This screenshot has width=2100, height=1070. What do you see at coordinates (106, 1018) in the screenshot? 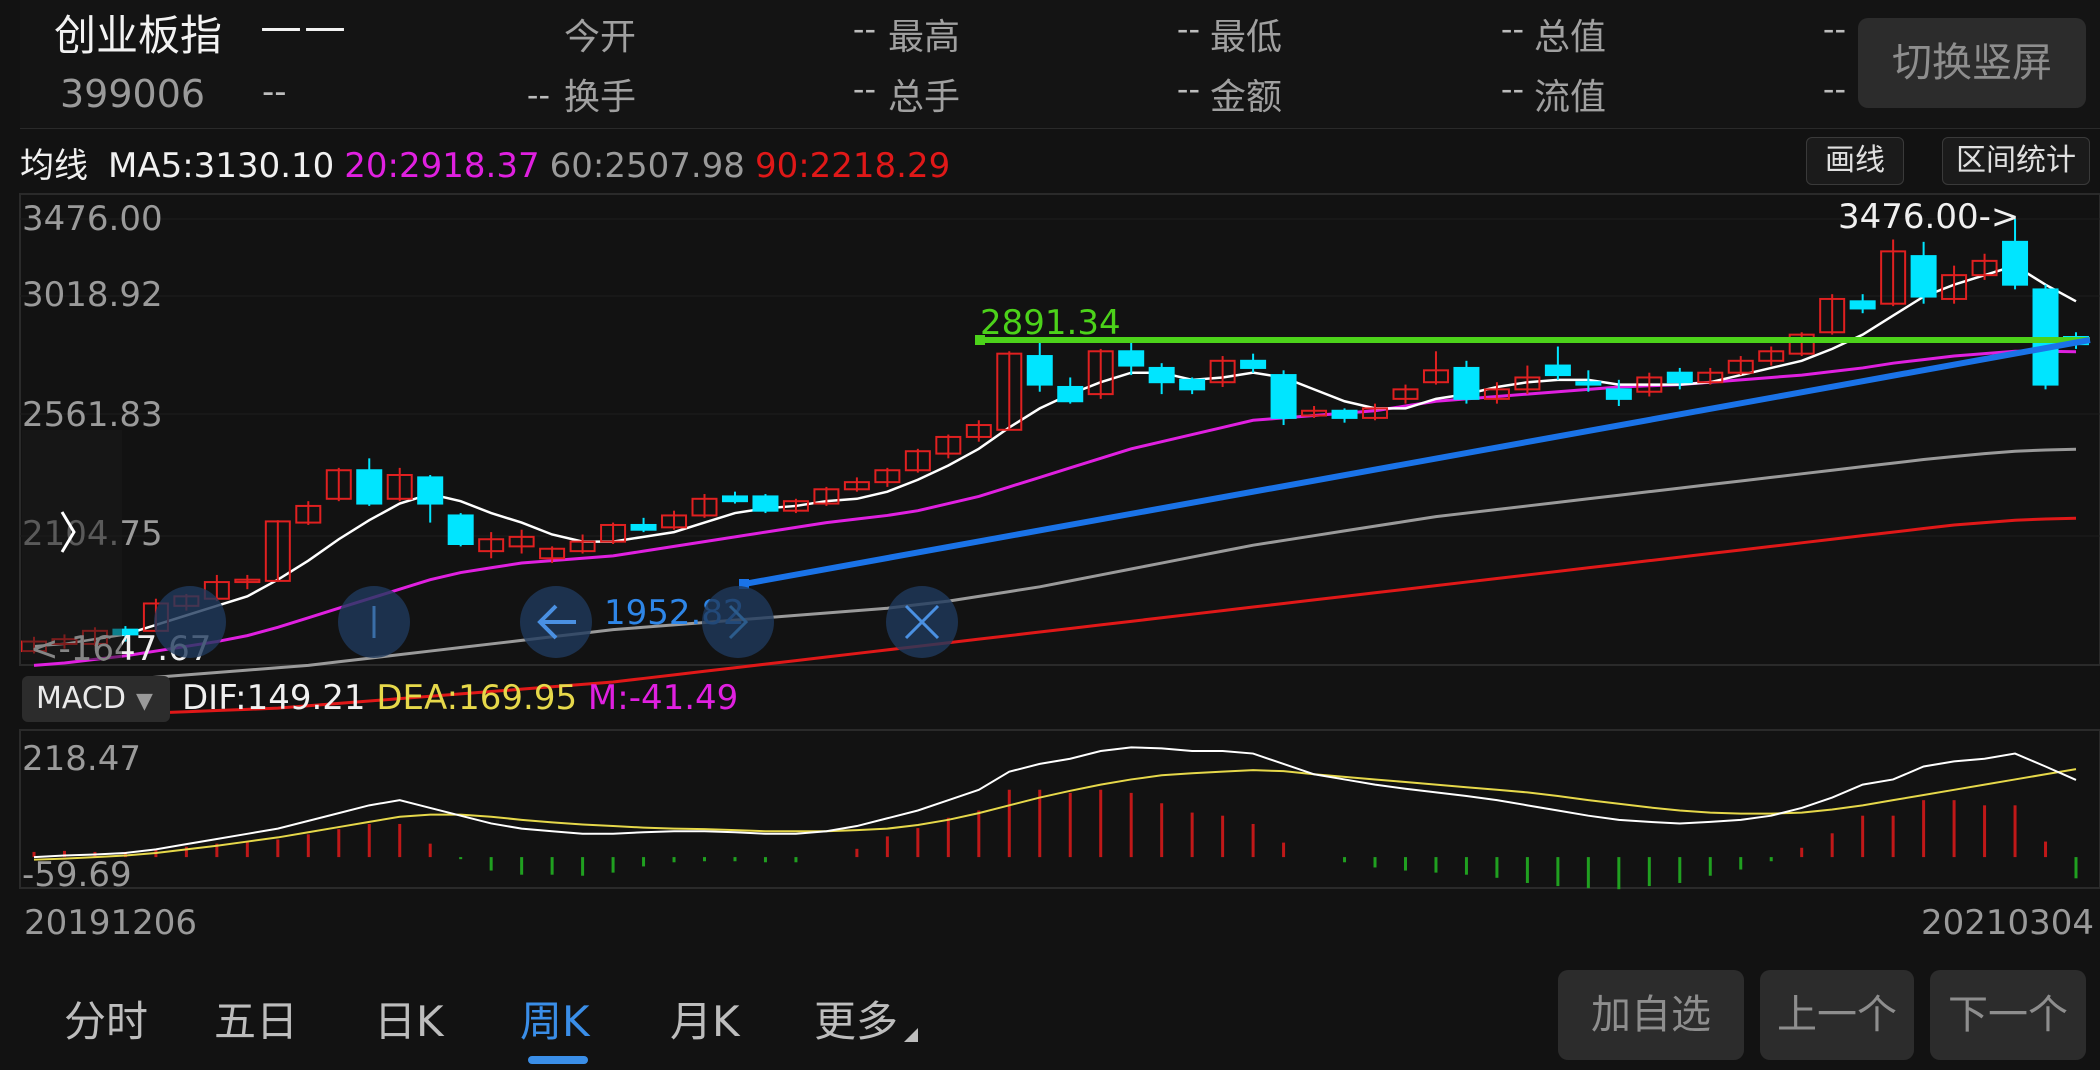
I see `tab-intraday: 分时` at bounding box center [106, 1018].